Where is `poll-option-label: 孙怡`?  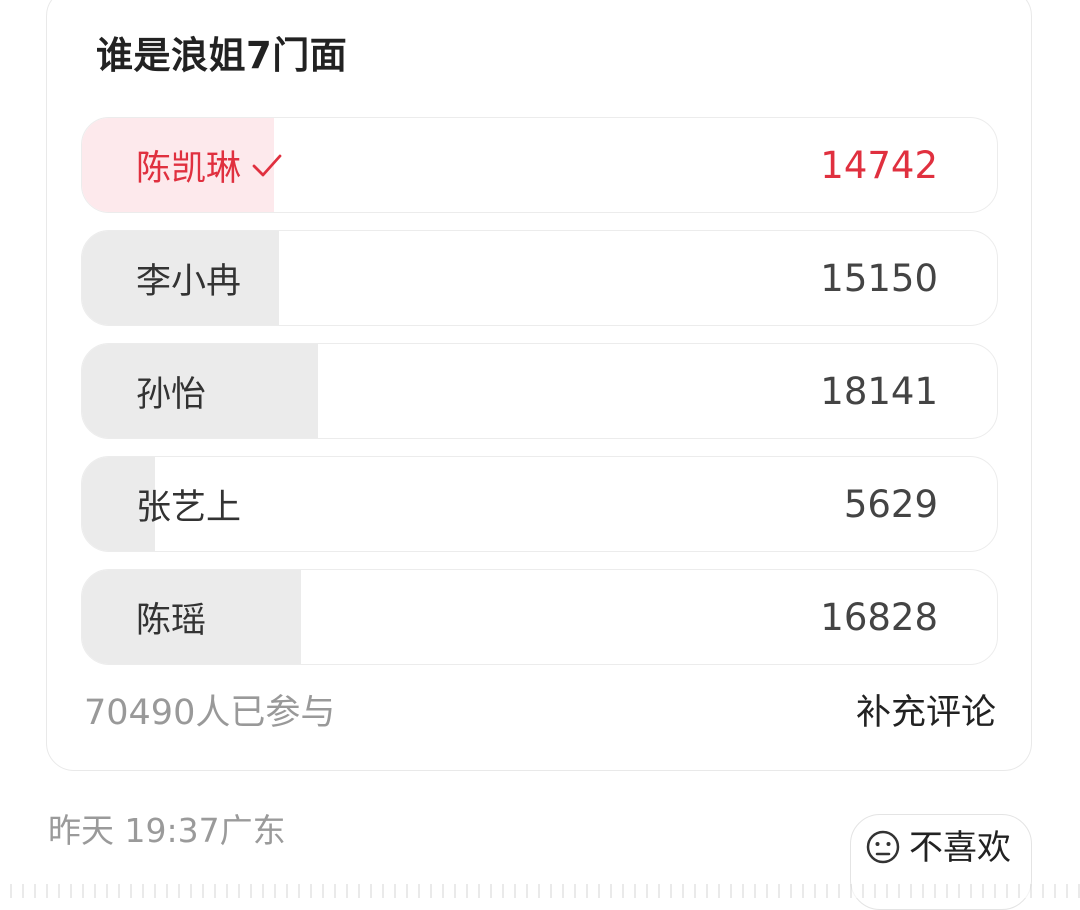
poll-option-label: 孙怡 is located at coordinates (171, 394).